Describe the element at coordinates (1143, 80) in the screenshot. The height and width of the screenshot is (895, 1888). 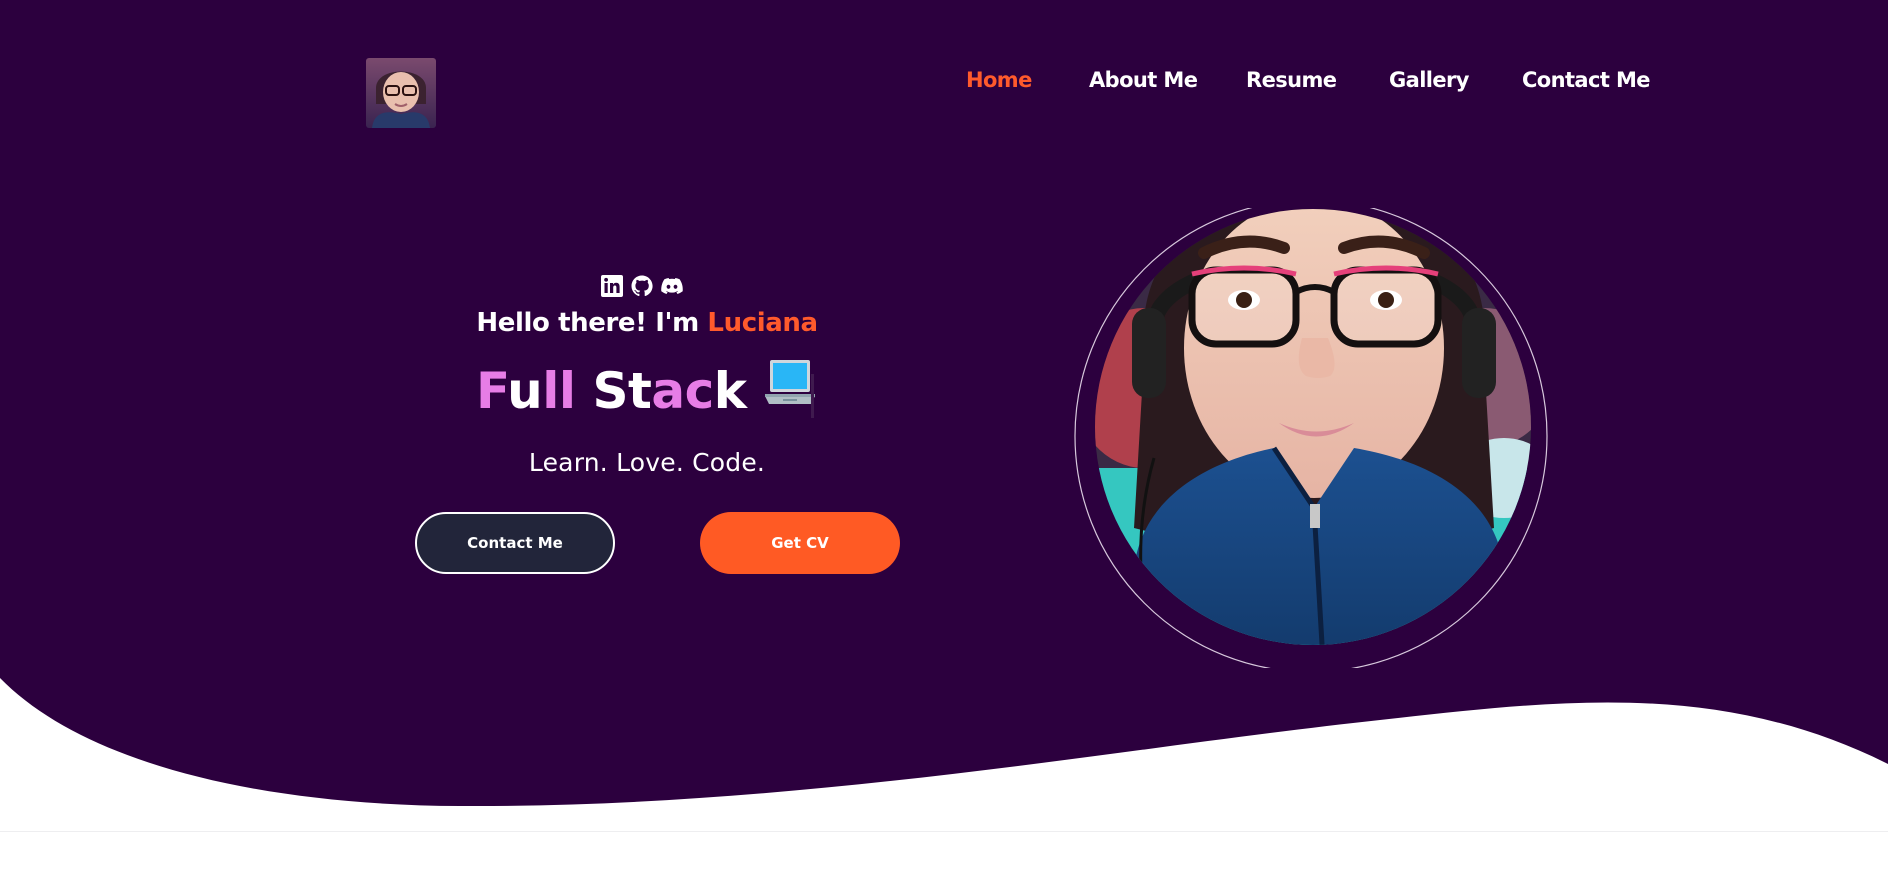
I see `nav-about-me: About Me` at that location.